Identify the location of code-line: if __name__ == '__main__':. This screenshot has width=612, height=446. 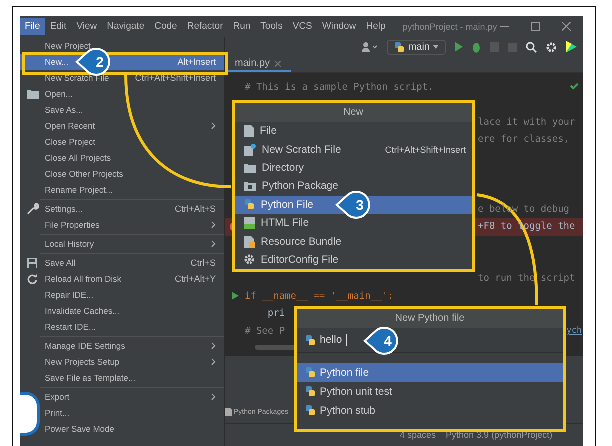
(319, 296).